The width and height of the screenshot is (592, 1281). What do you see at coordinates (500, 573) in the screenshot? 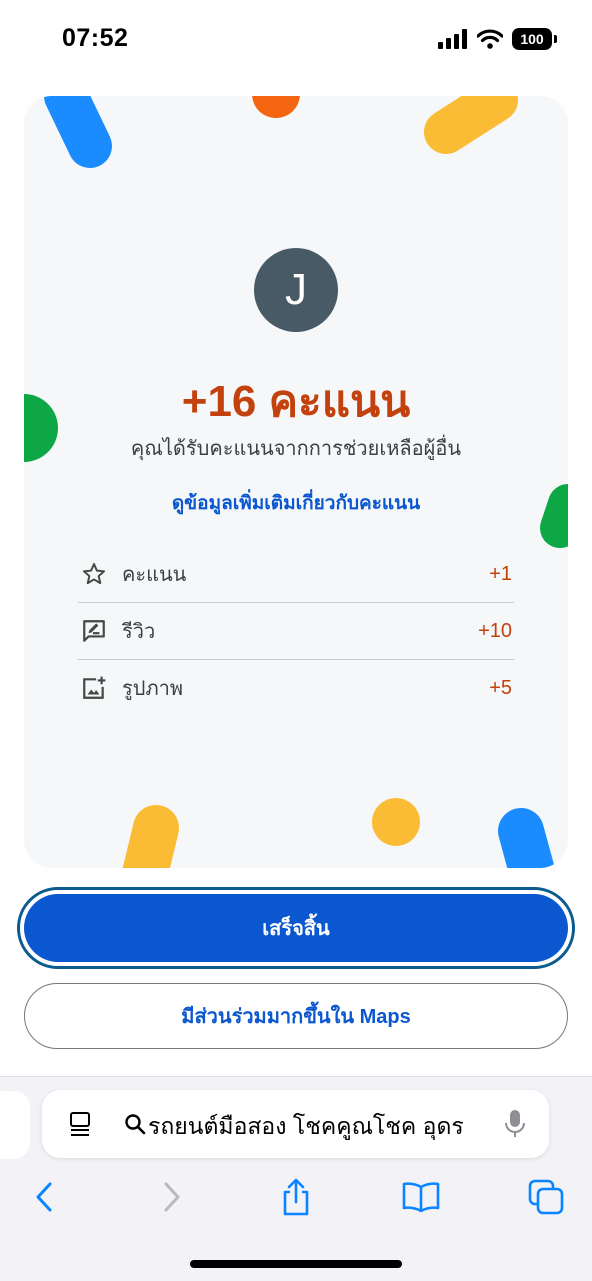
I see `points-row-value: +1` at bounding box center [500, 573].